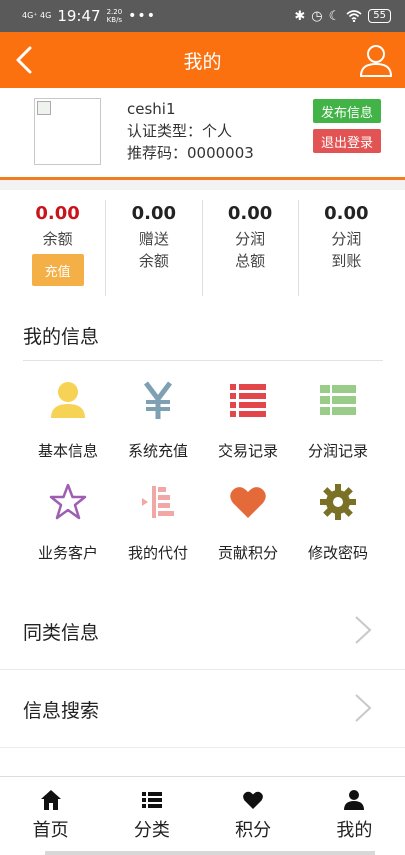  What do you see at coordinates (338, 422) in the screenshot?
I see `grid-item-profit-records: 分润记录` at bounding box center [338, 422].